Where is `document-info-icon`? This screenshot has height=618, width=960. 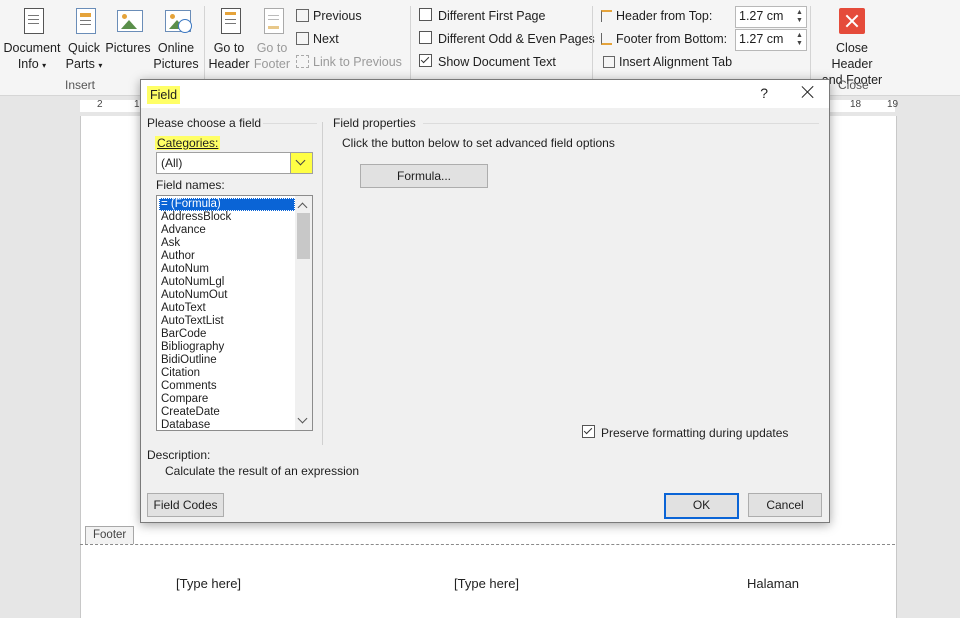
document-info-icon is located at coordinates (32, 22).